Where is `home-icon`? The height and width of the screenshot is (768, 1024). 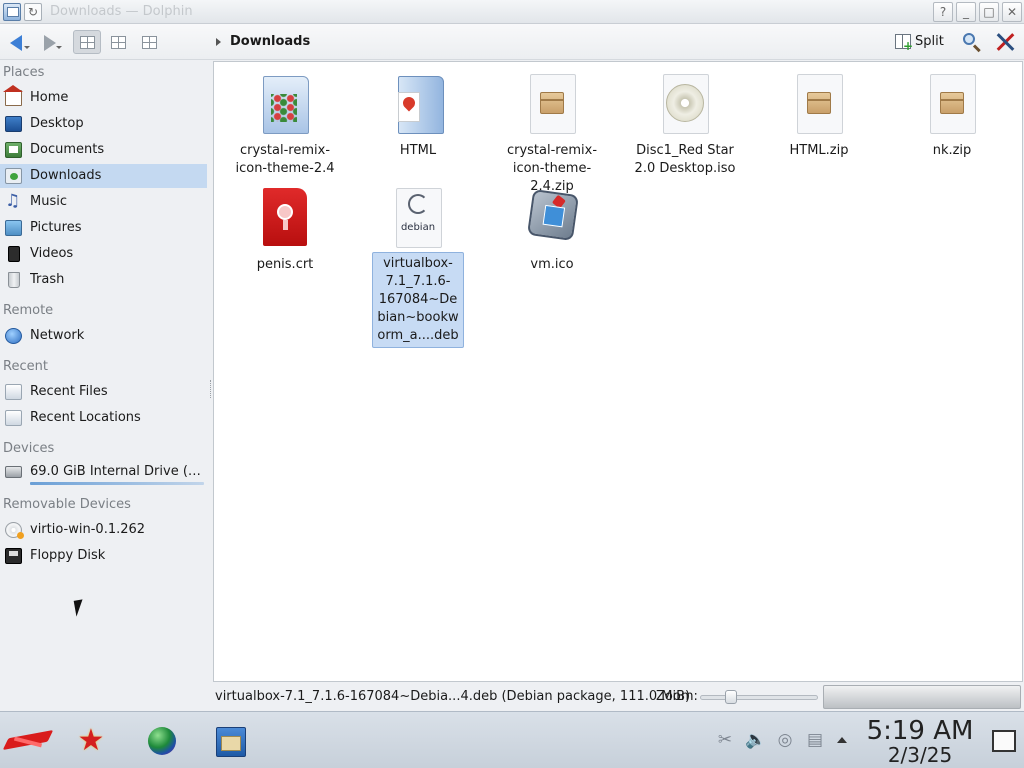 home-icon is located at coordinates (13, 95).